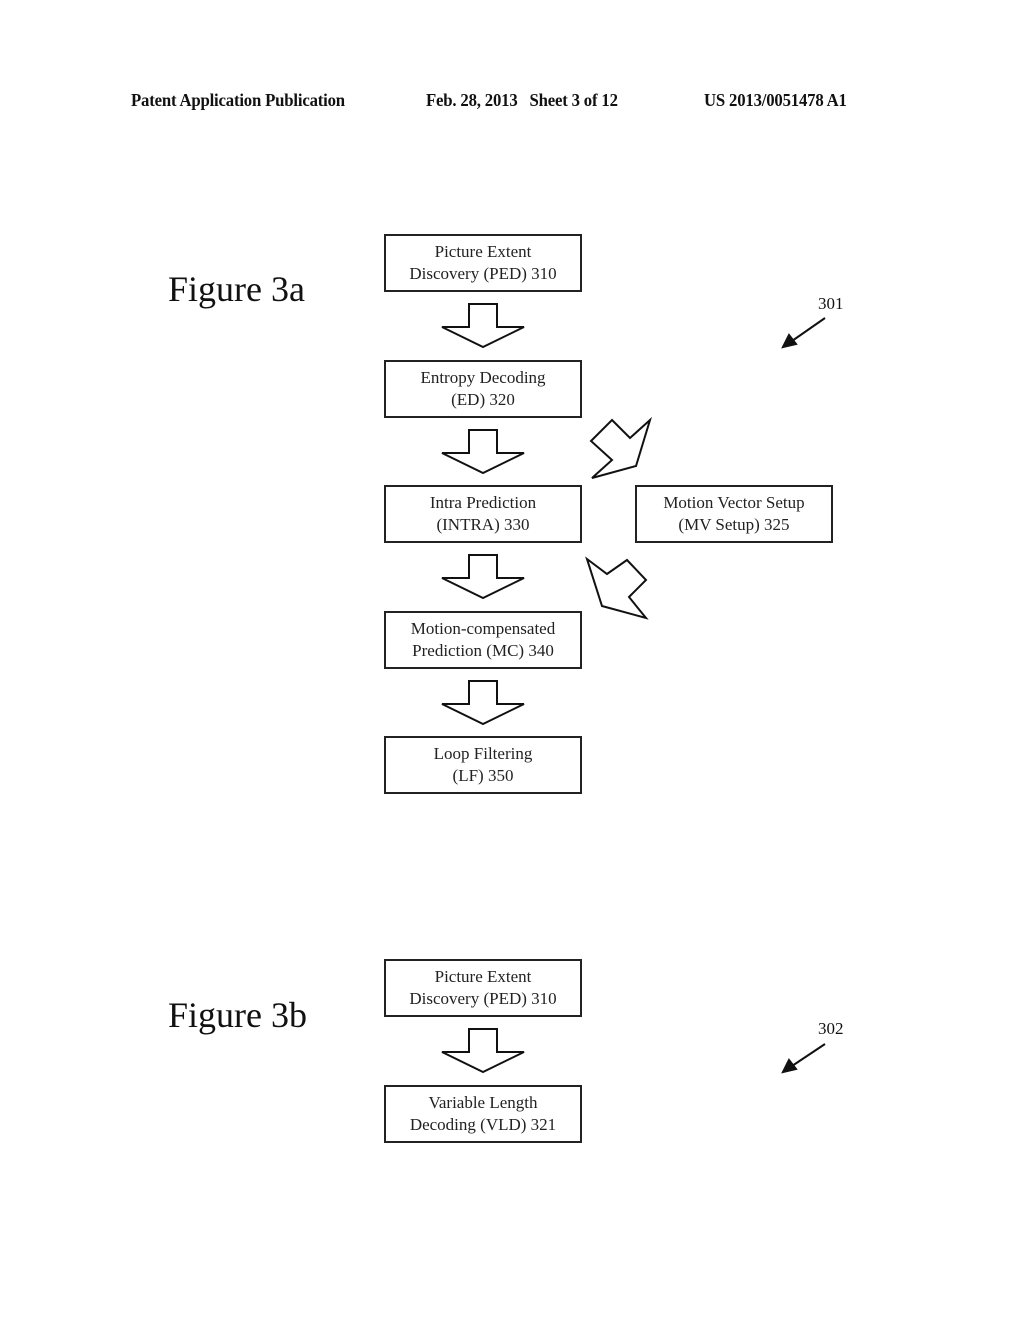 Image resolution: width=1024 pixels, height=1320 pixels. What do you see at coordinates (483, 514) in the screenshot?
I see `box-intra-330: Intra Prediction (INTRA) 330` at bounding box center [483, 514].